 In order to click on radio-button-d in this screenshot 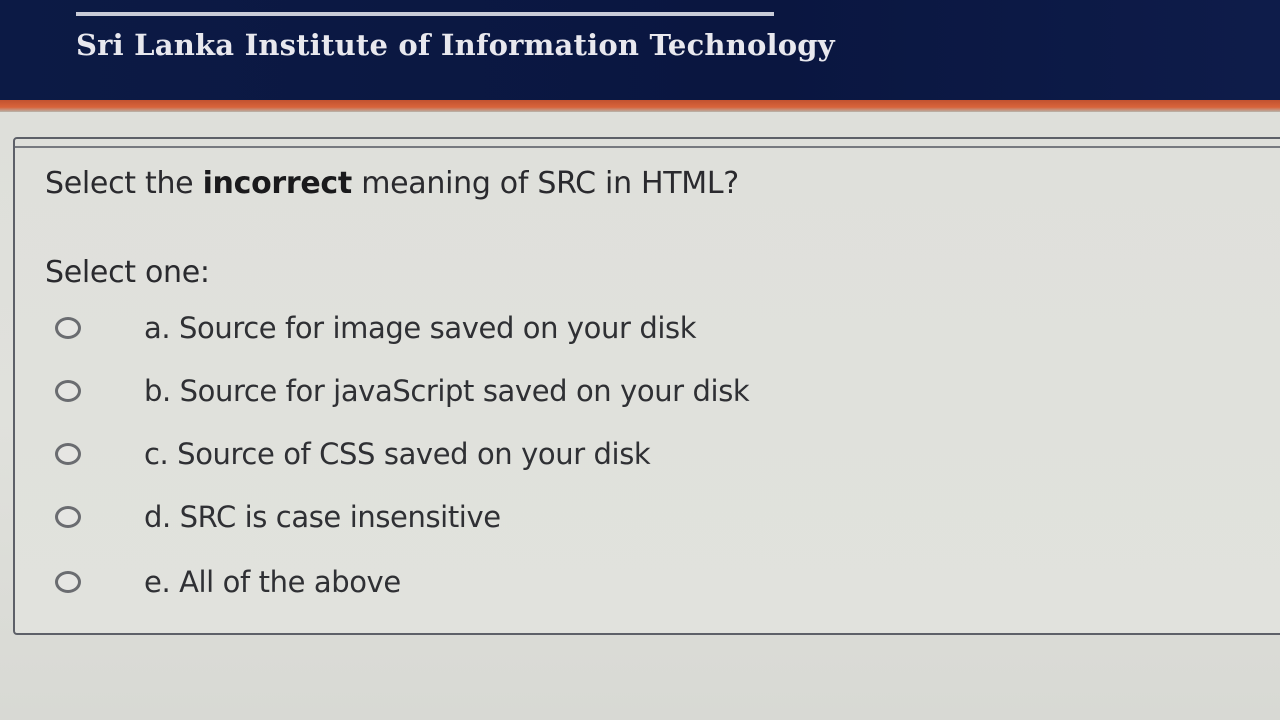, I will do `click(68, 517)`.